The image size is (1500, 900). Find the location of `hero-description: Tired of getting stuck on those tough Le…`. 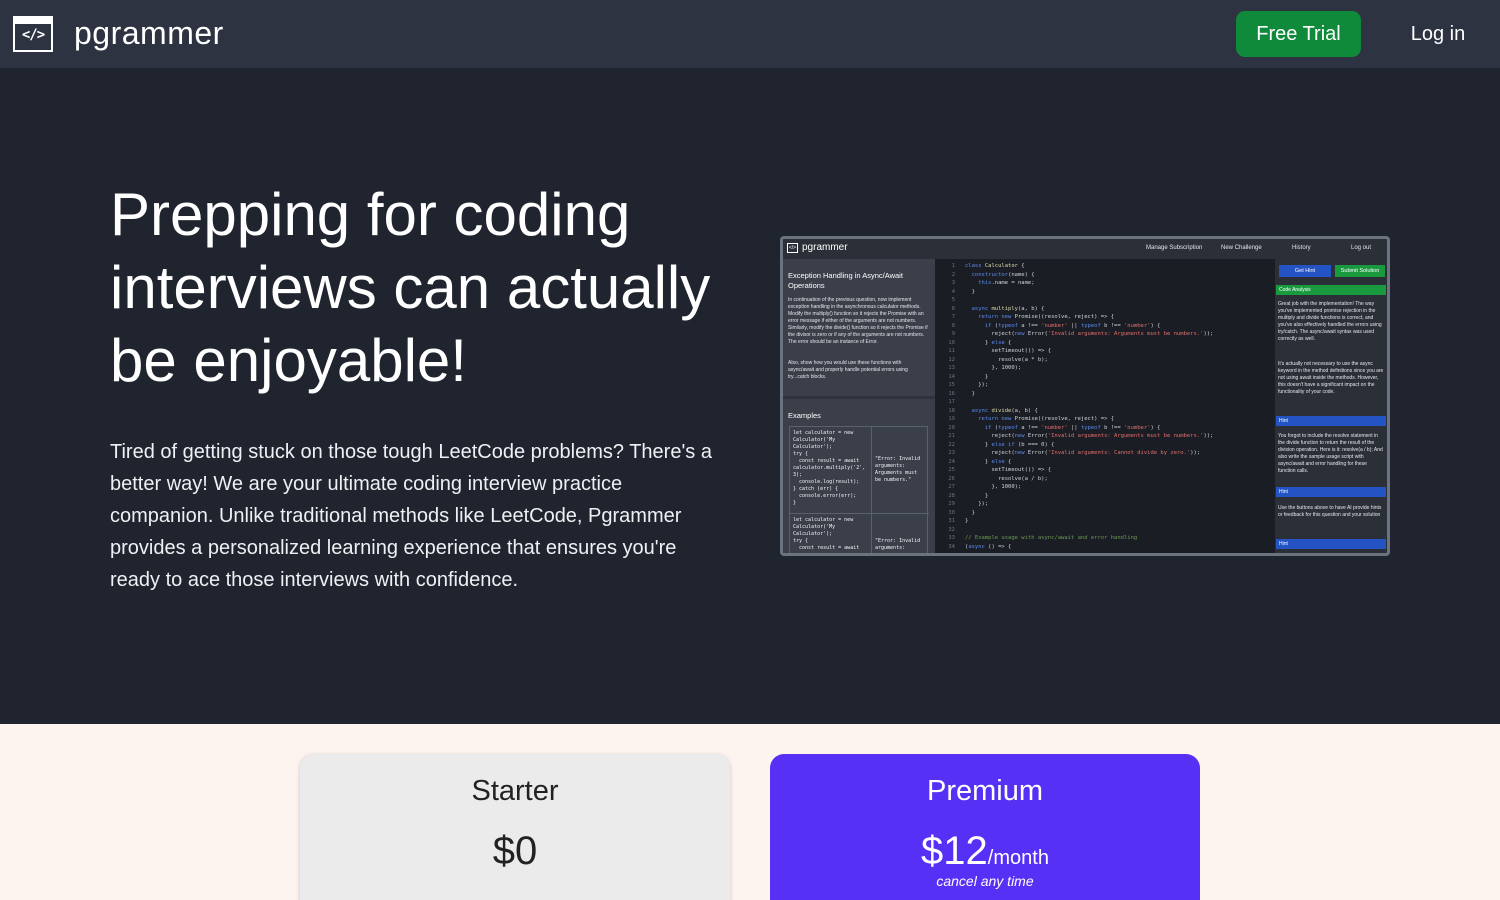

hero-description: Tired of getting stuck on those tough Le… is located at coordinates (411, 516).